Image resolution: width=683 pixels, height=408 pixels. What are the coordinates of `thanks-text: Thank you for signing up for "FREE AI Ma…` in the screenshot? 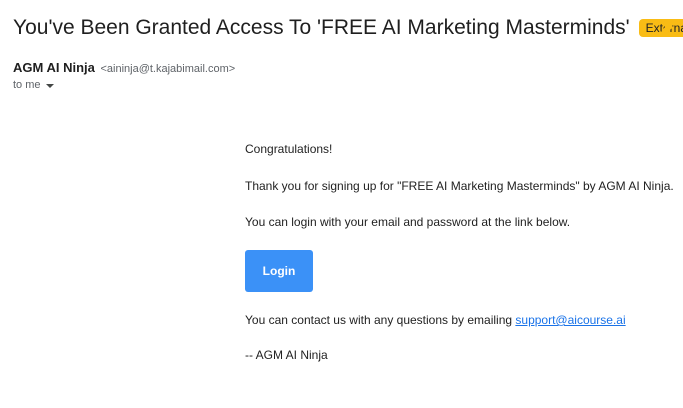 It's located at (459, 186).